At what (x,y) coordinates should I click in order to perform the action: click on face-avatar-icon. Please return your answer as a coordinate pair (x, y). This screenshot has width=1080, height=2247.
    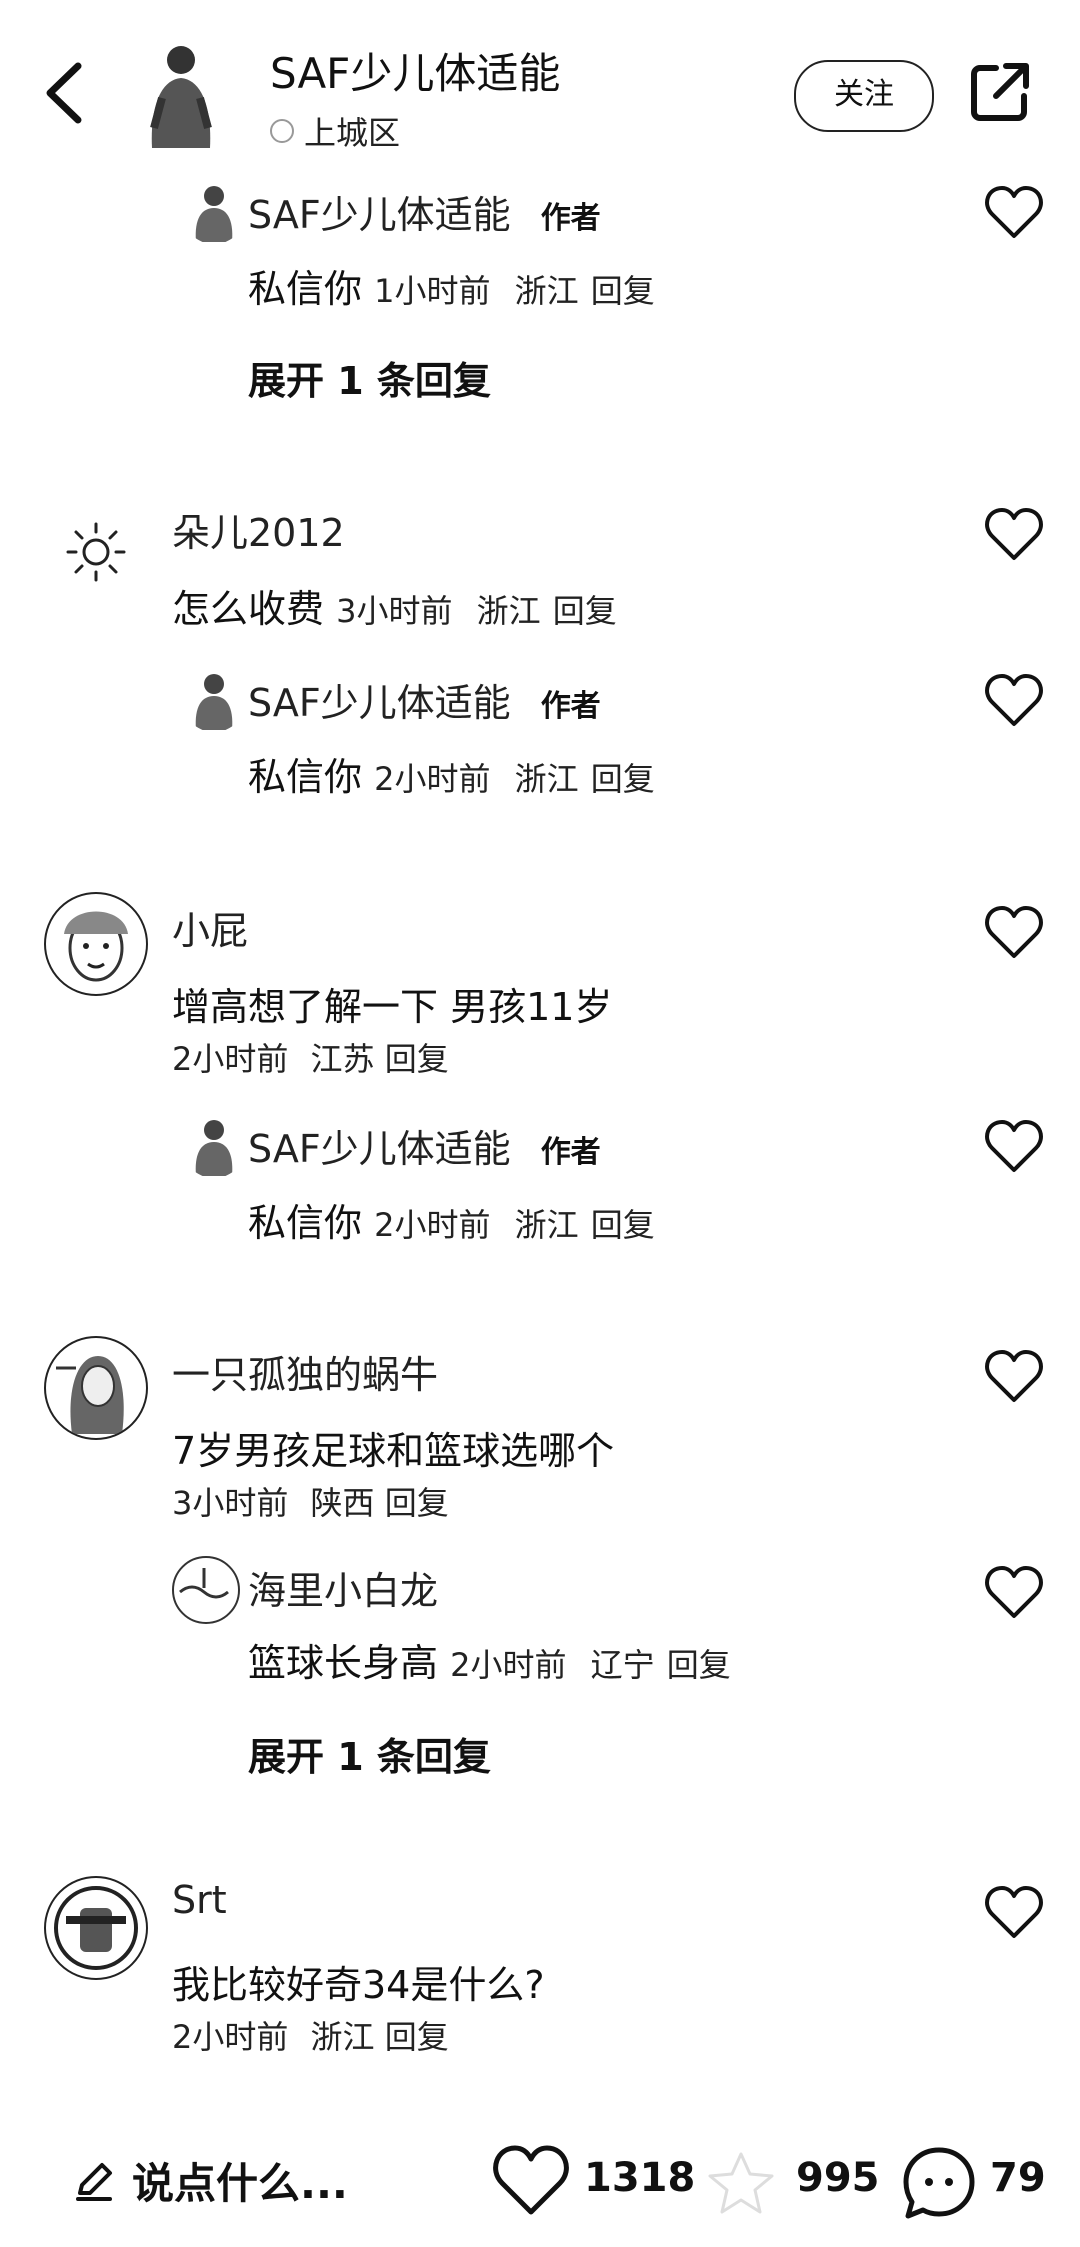
    Looking at the image, I should click on (96, 946).